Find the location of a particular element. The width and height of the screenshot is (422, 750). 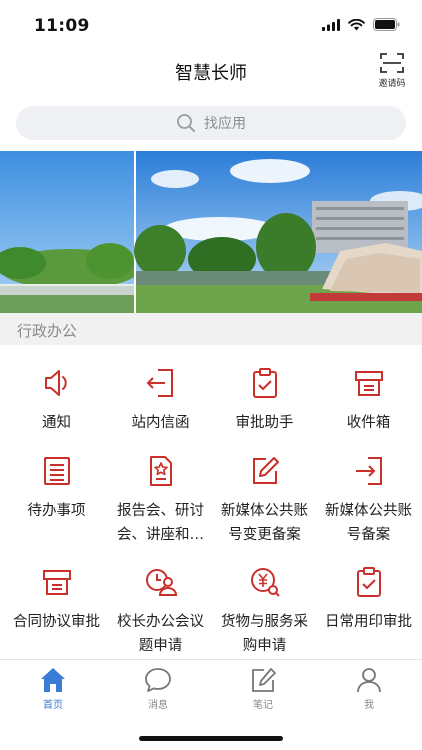

tab-label: 我 is located at coordinates (369, 705).